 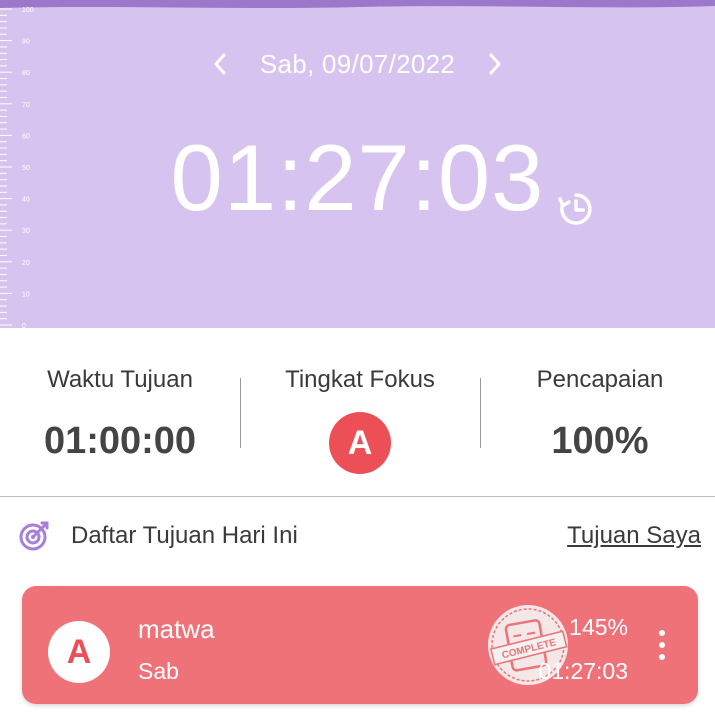 I want to click on achievement-stat: Pencapaian 100%, so click(x=597, y=401).